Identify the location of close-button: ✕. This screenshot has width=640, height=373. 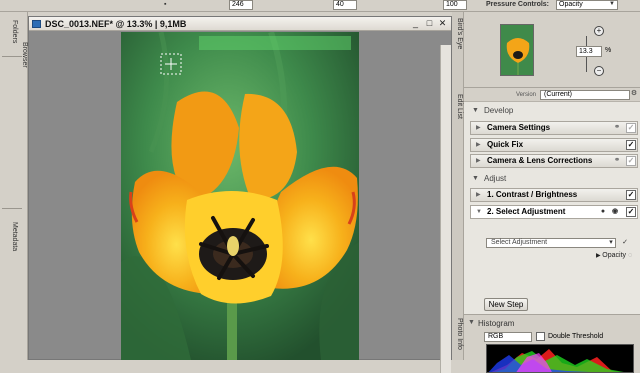
(442, 23).